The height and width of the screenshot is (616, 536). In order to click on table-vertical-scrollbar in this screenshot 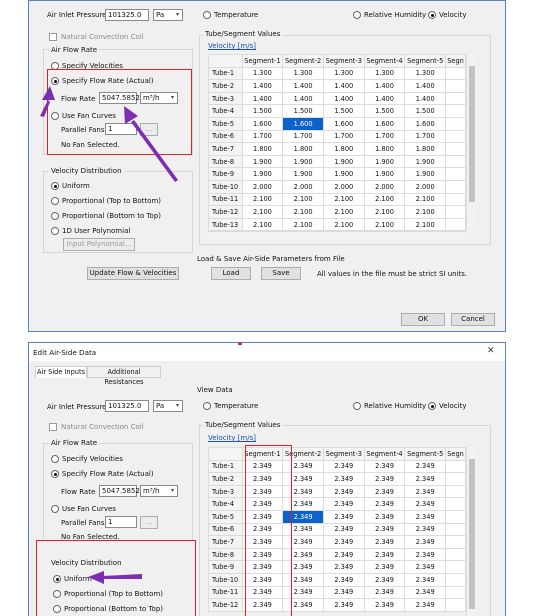, I will do `click(471, 142)`.